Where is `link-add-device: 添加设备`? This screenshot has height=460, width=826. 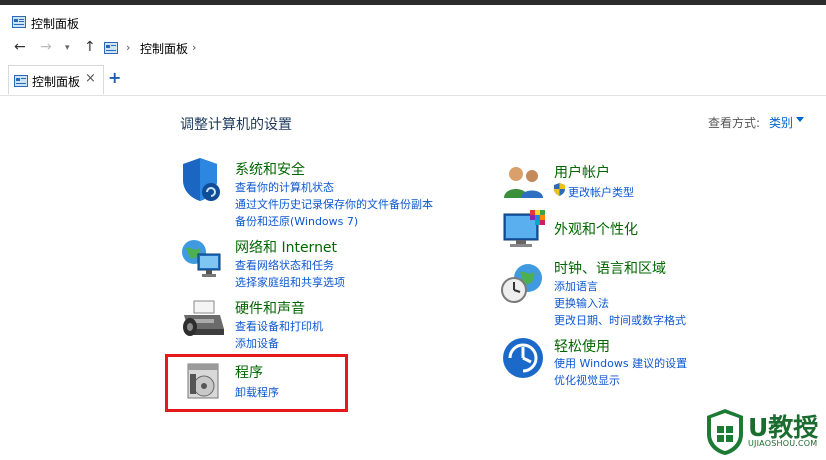 link-add-device: 添加设备 is located at coordinates (257, 343).